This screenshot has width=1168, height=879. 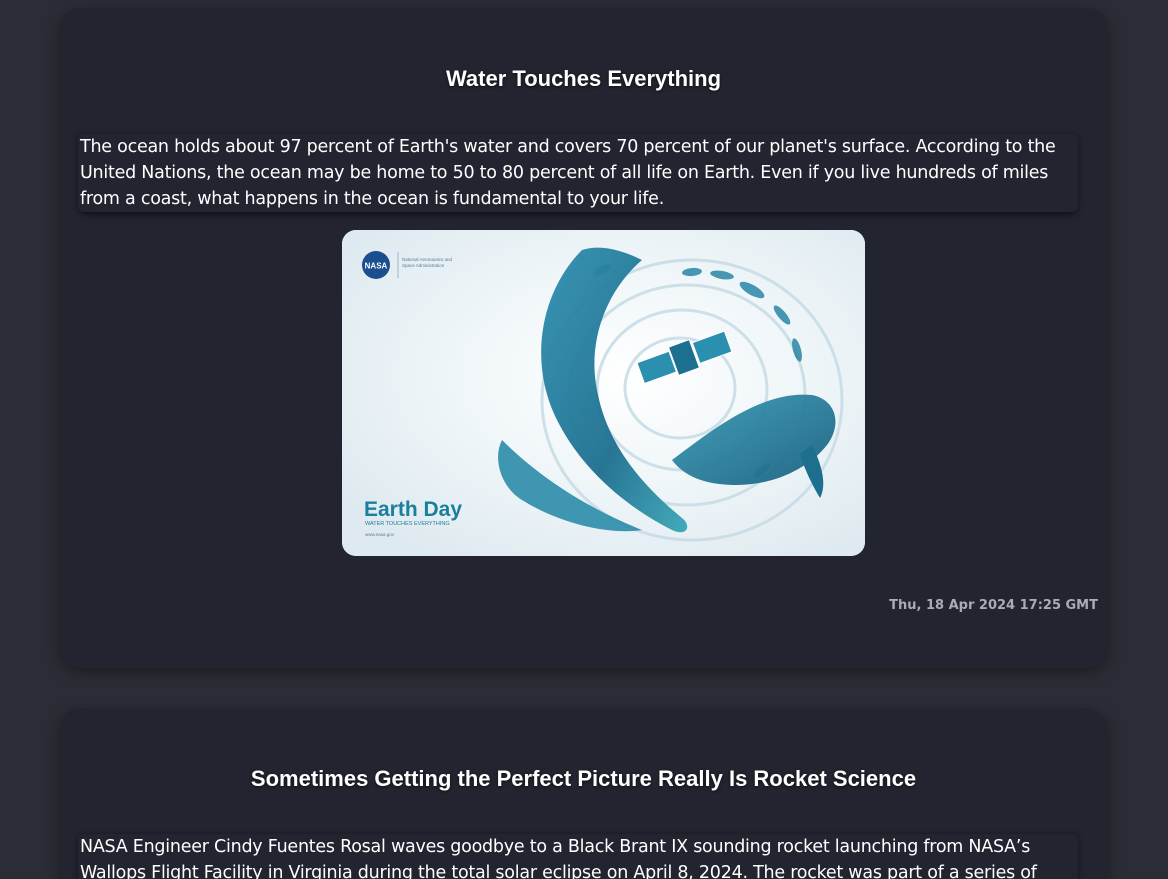 I want to click on poster-url: www.nasa.gov, so click(x=380, y=534).